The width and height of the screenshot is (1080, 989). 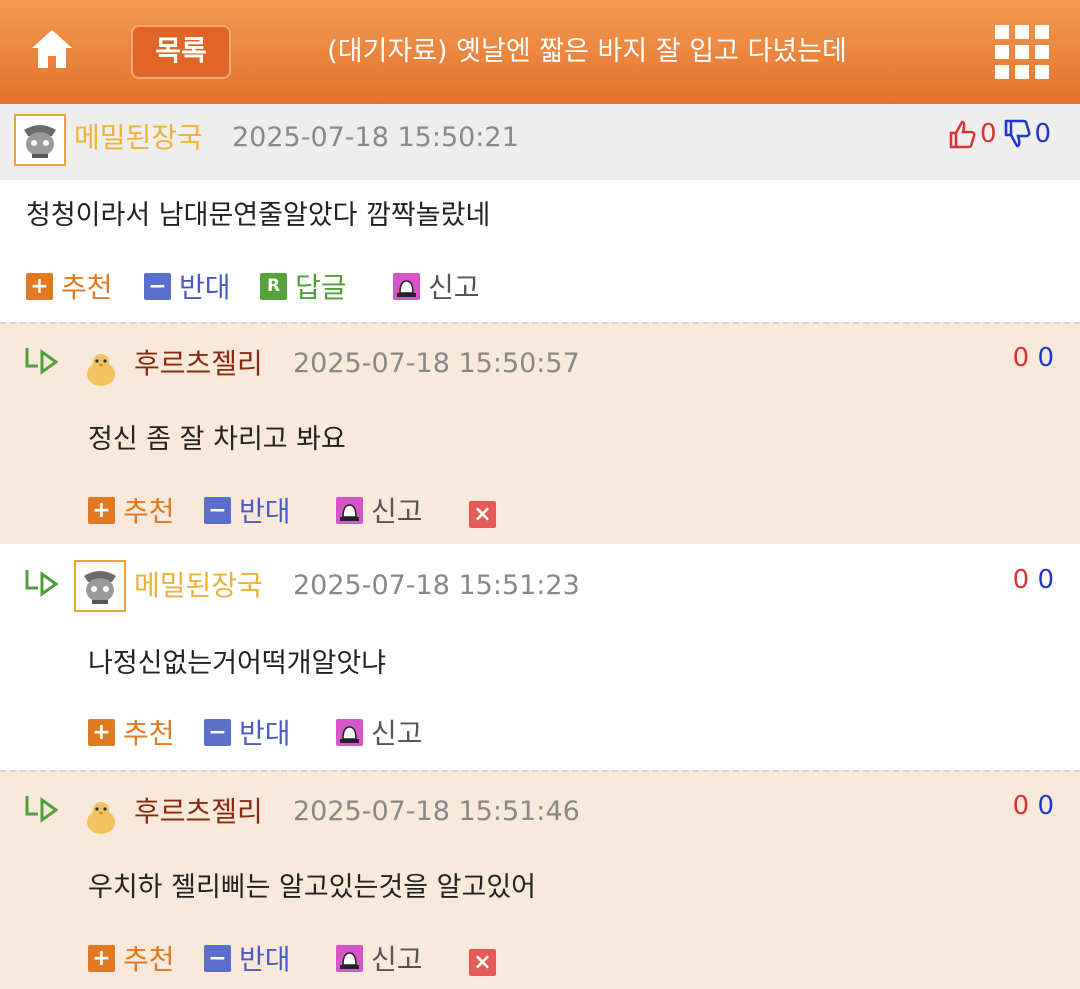 I want to click on post-datetime: 2025-07-18 15:50:21, so click(x=375, y=137).